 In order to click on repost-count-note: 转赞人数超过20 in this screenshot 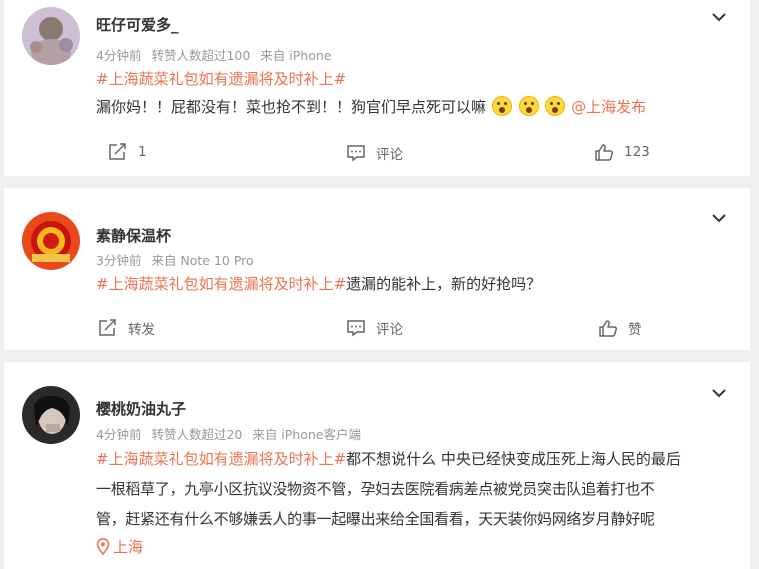, I will do `click(197, 434)`.